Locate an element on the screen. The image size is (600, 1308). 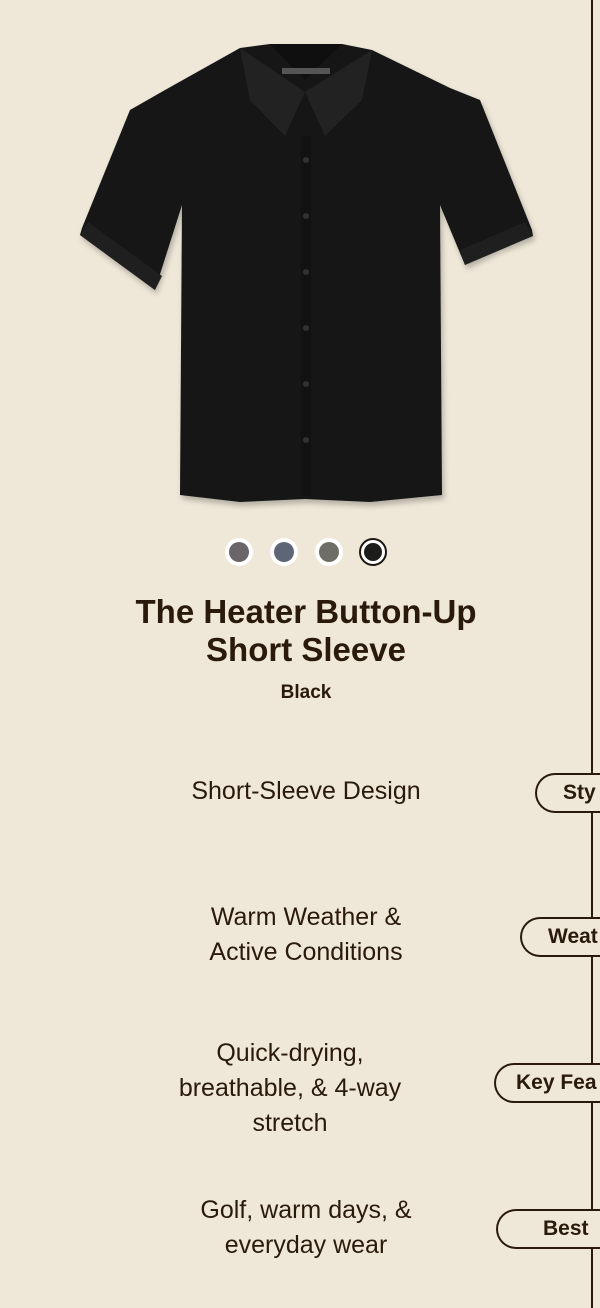
tab-style: Sty is located at coordinates (567, 793).